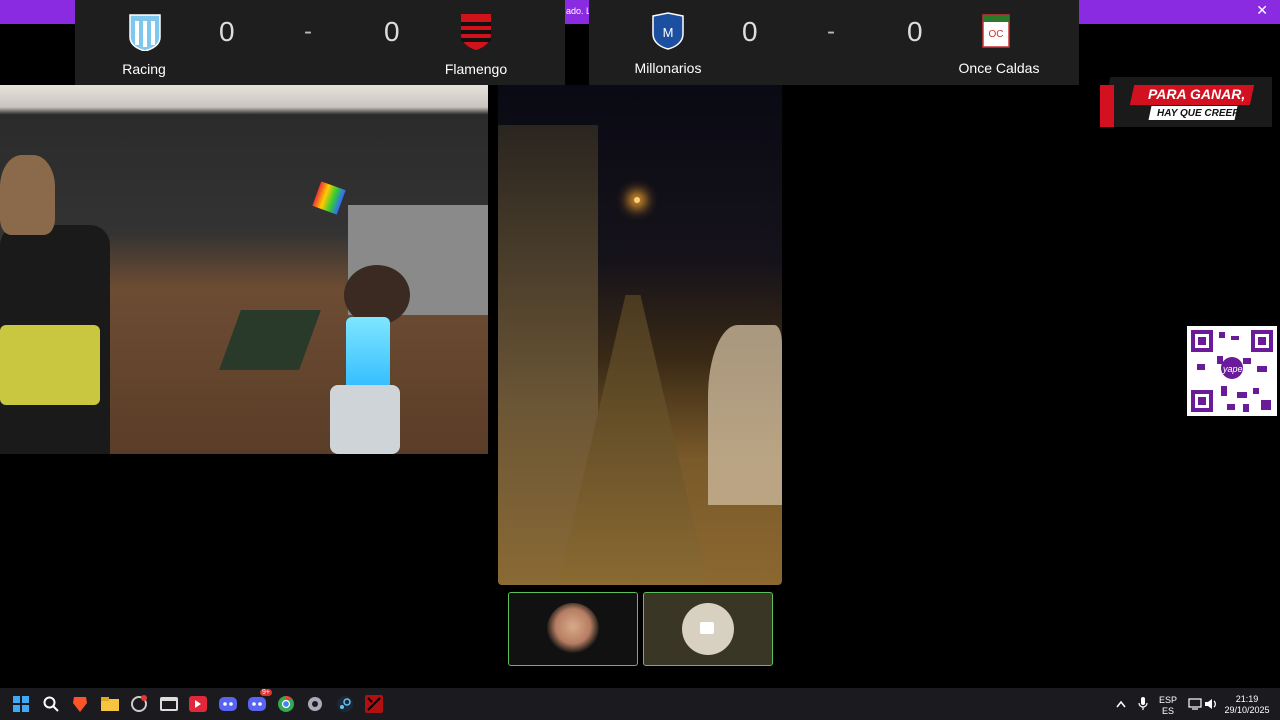 The image size is (1280, 720). I want to click on banner-message: ado. L, so click(579, 11).